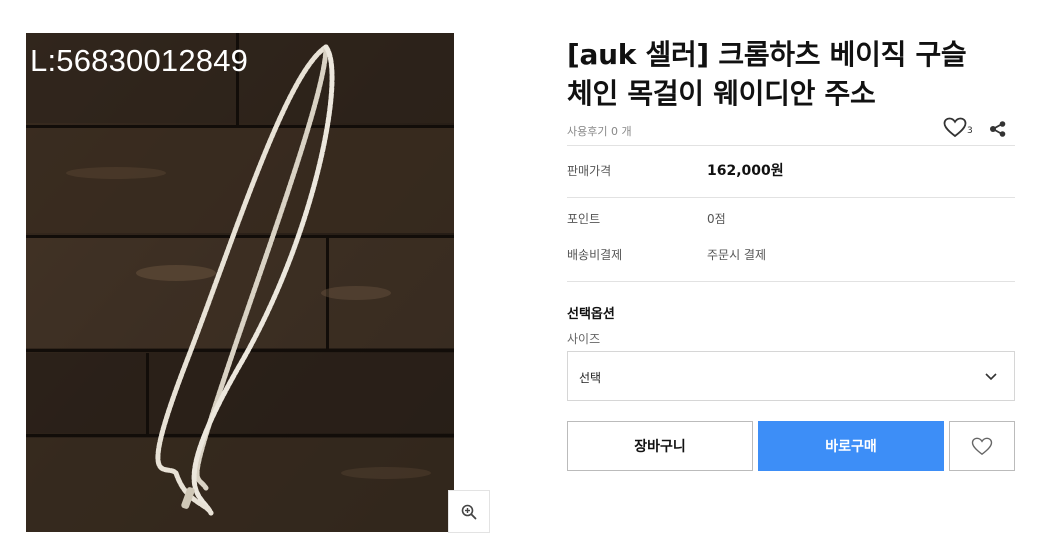 The height and width of the screenshot is (543, 1047). I want to click on add-to-cart-button: 장바구니, so click(660, 446).